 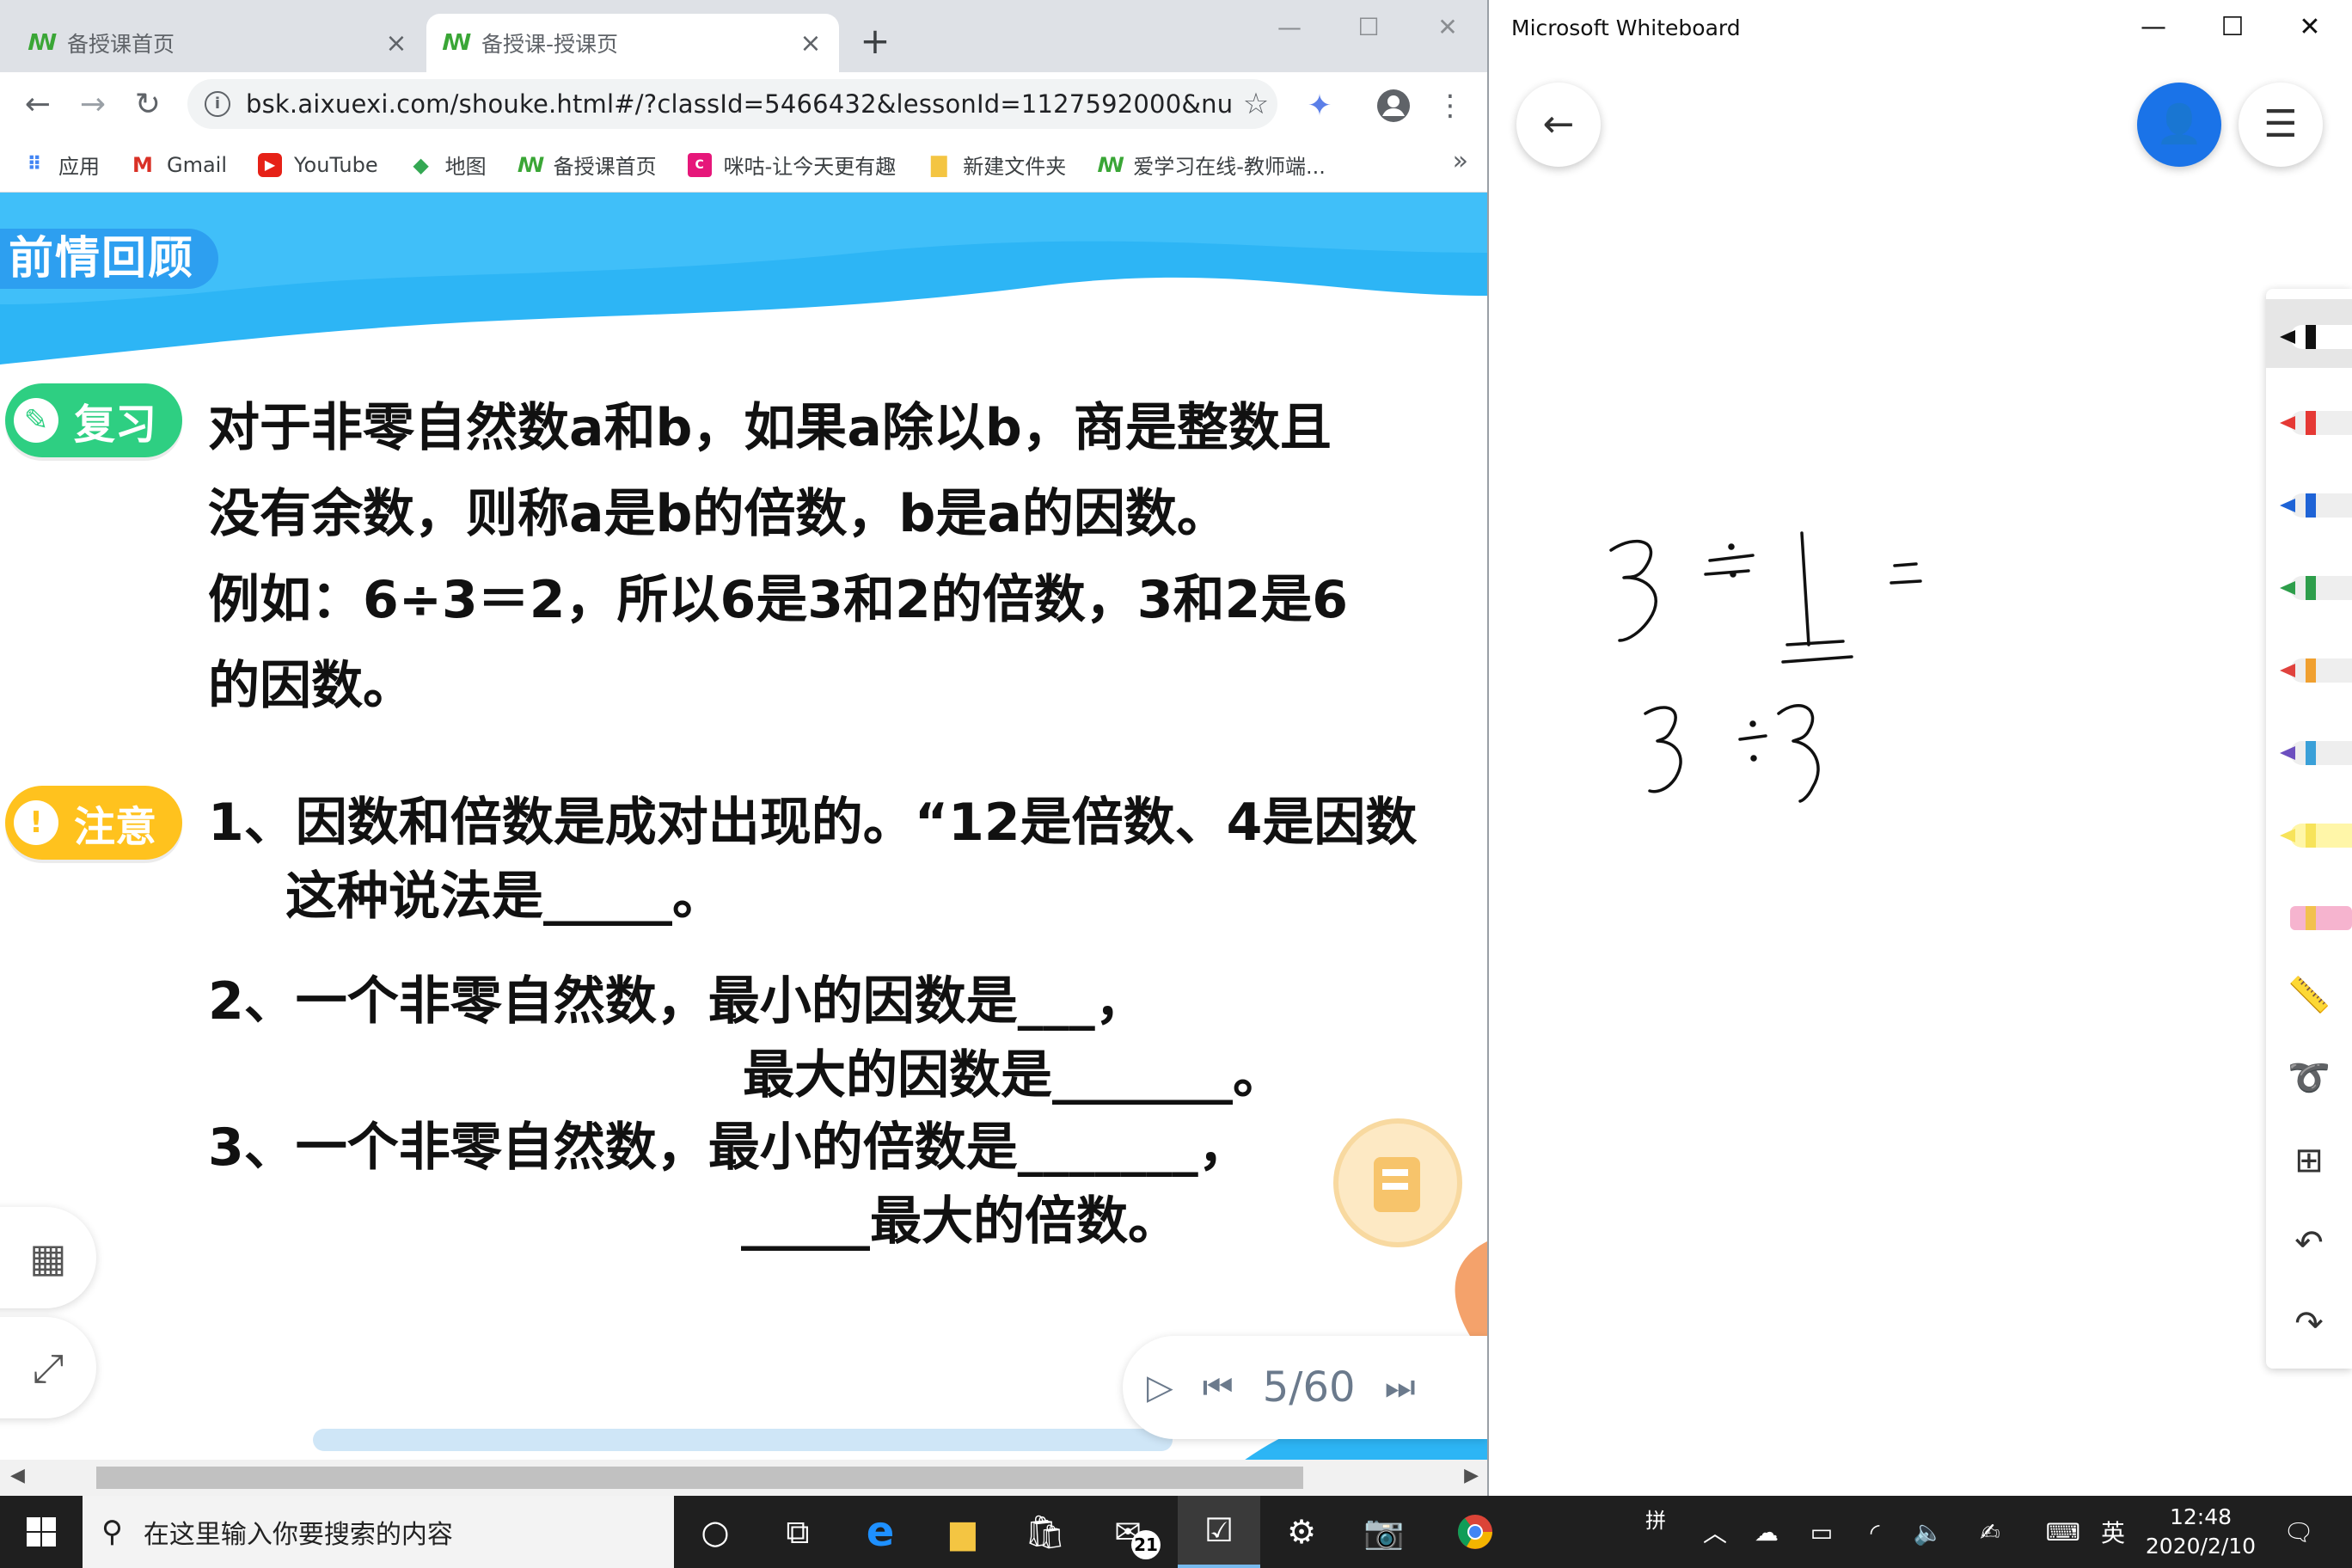 I want to click on action-center-icon: 🗨, so click(x=2298, y=1532).